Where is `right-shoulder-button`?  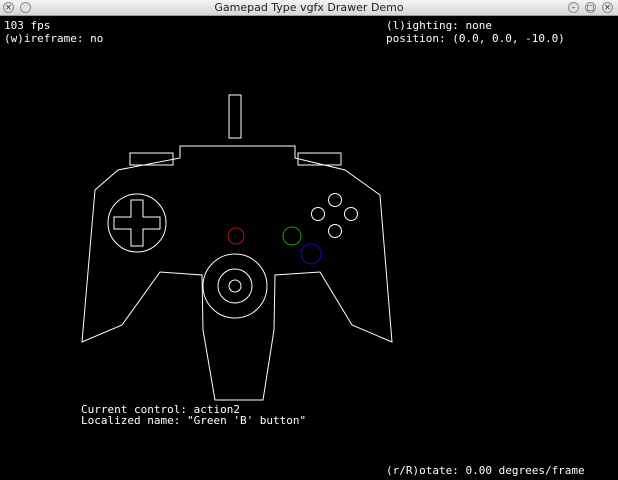 right-shoulder-button is located at coordinates (319, 159).